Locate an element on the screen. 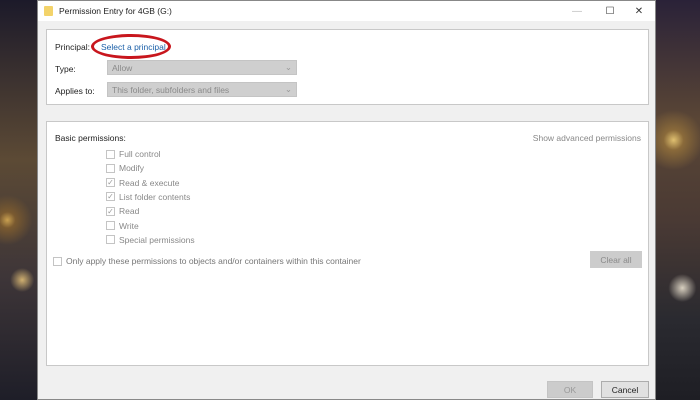 The height and width of the screenshot is (400, 700). permission-checkbox-list-folder-contents: ✓ List folder contents is located at coordinates (148, 197).